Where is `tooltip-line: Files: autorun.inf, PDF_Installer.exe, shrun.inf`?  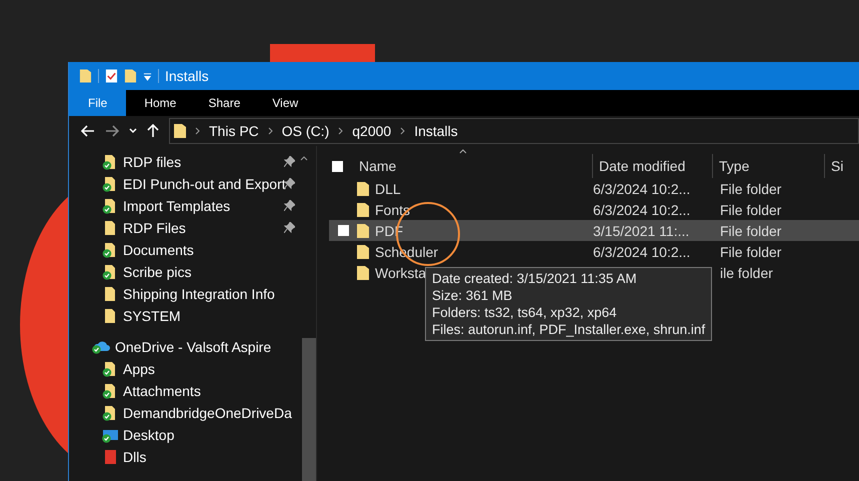 tooltip-line: Files: autorun.inf, PDF_Installer.exe, shrun.inf is located at coordinates (569, 329).